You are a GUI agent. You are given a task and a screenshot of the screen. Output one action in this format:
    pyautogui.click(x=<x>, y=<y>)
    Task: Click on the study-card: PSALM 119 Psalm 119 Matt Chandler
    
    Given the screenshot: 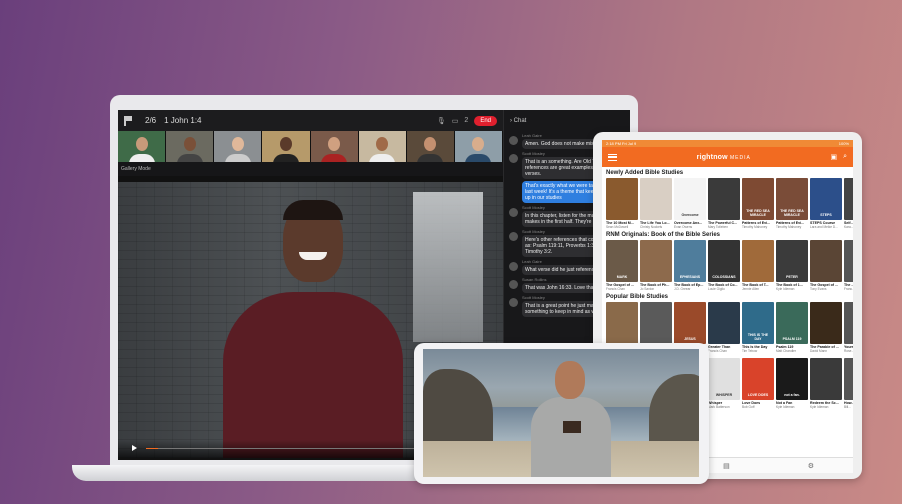 What is the action you would take?
    pyautogui.click(x=792, y=327)
    